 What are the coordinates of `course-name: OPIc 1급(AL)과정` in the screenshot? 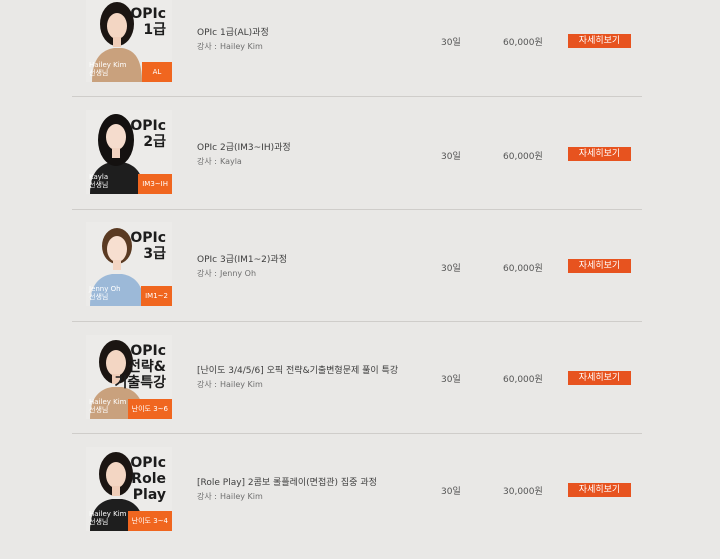 It's located at (233, 31).